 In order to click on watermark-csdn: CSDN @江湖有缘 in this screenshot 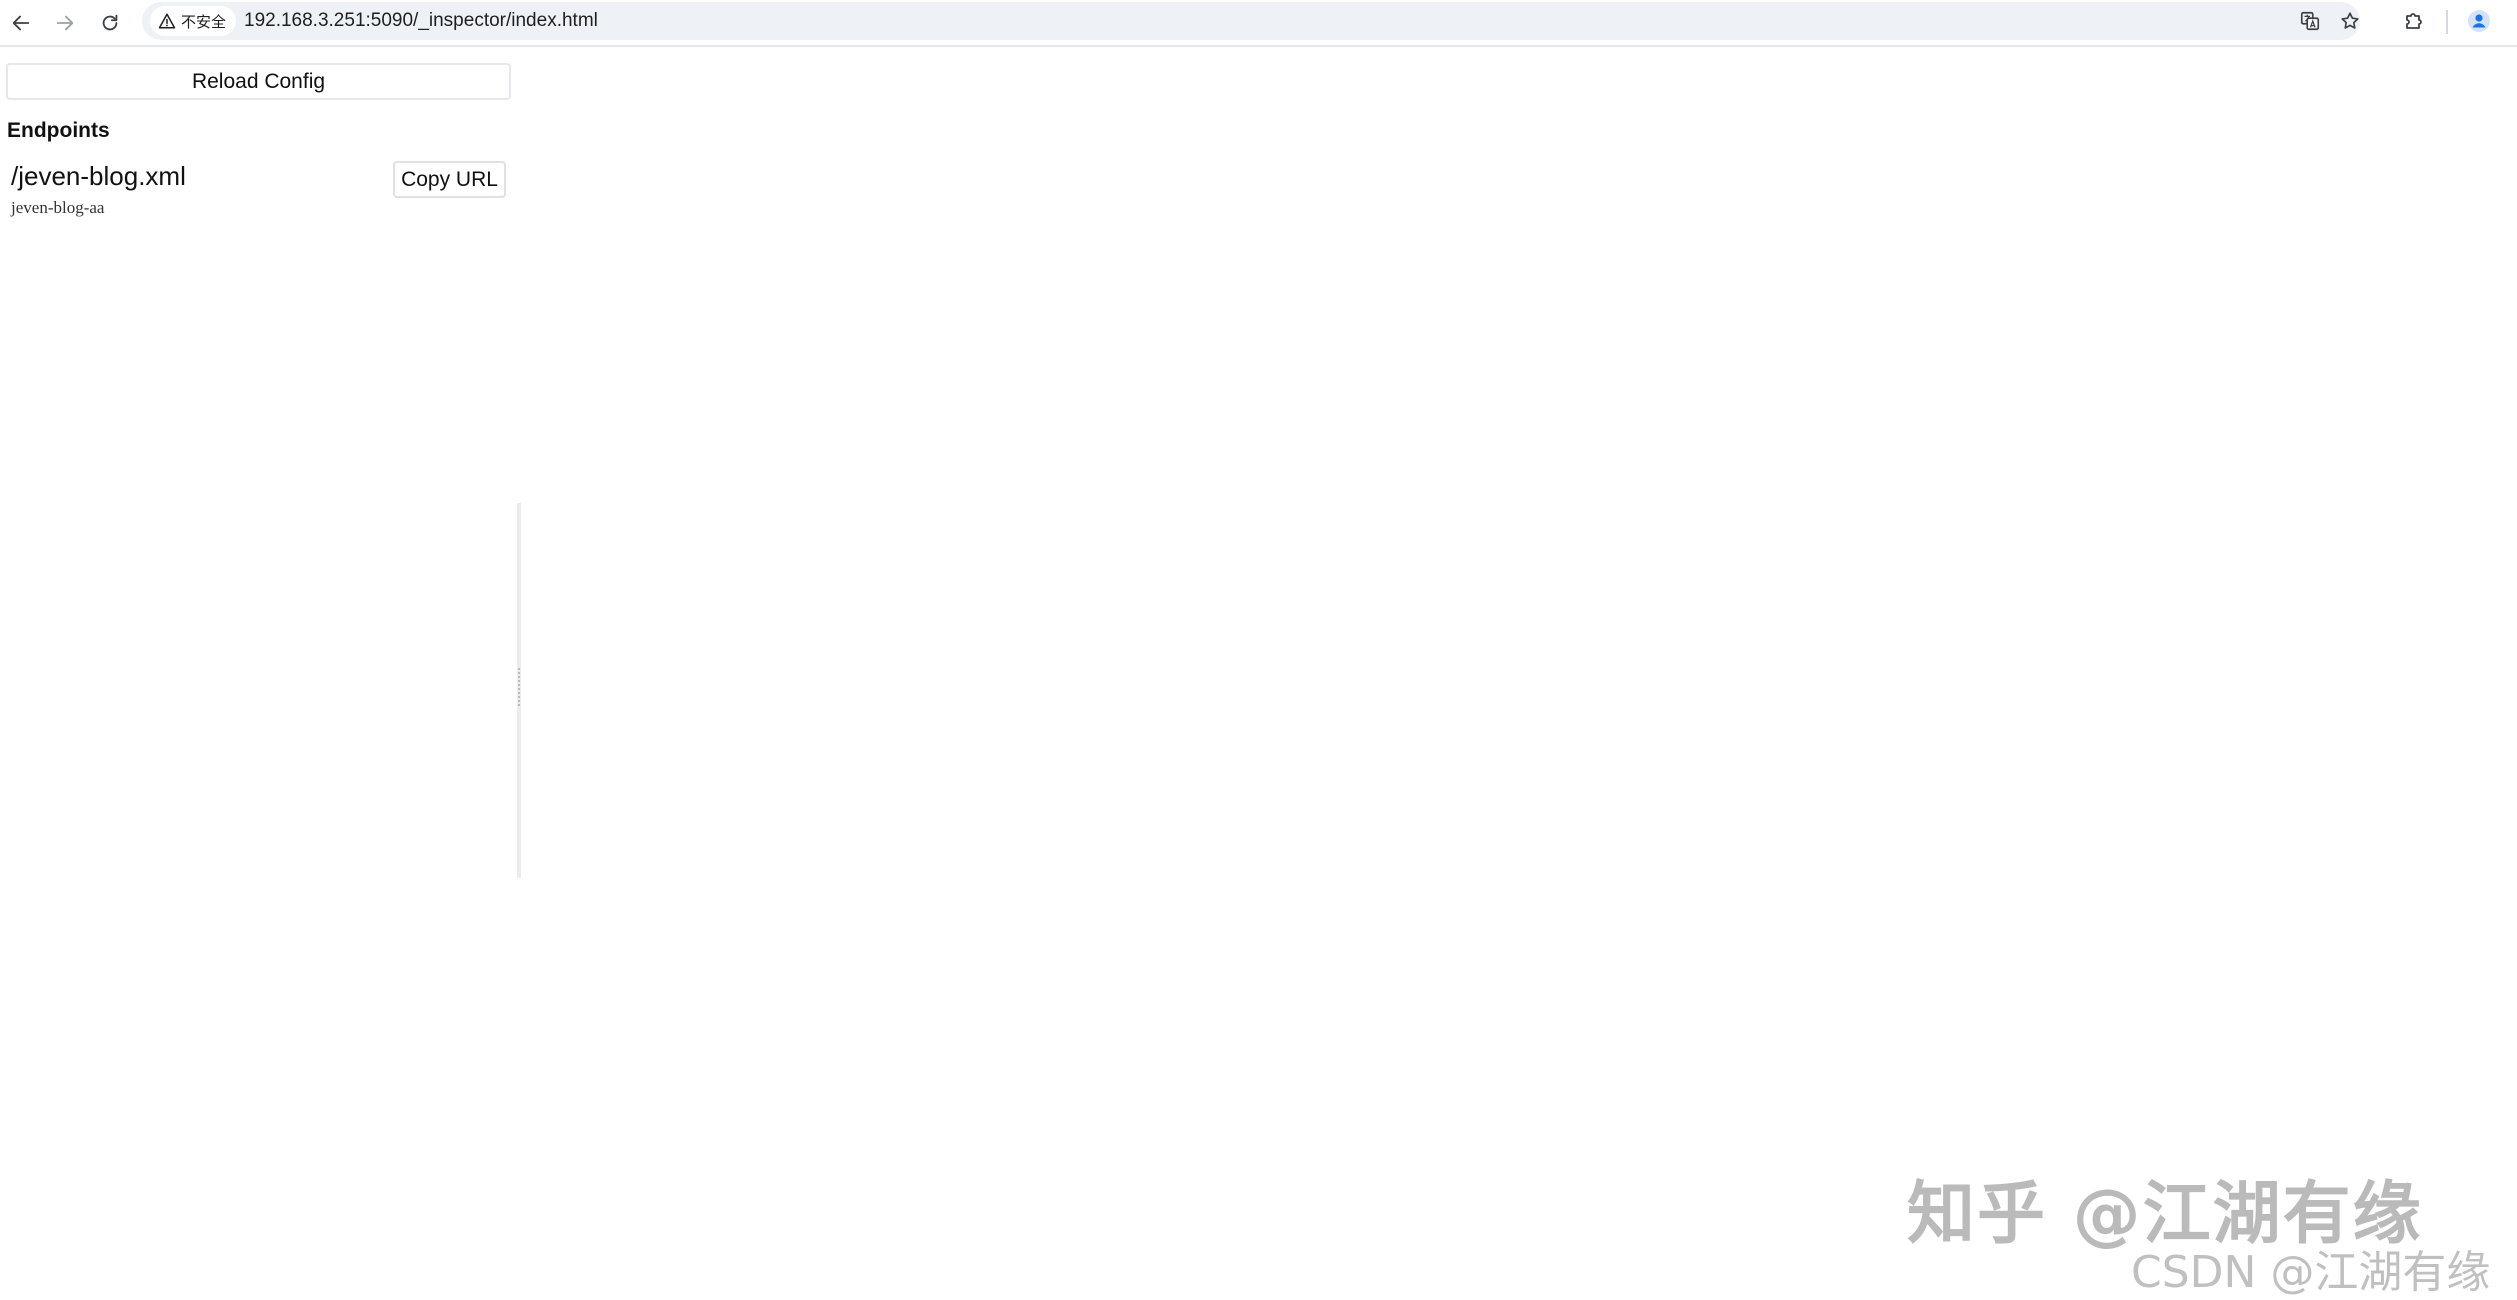, I will do `click(2311, 1272)`.